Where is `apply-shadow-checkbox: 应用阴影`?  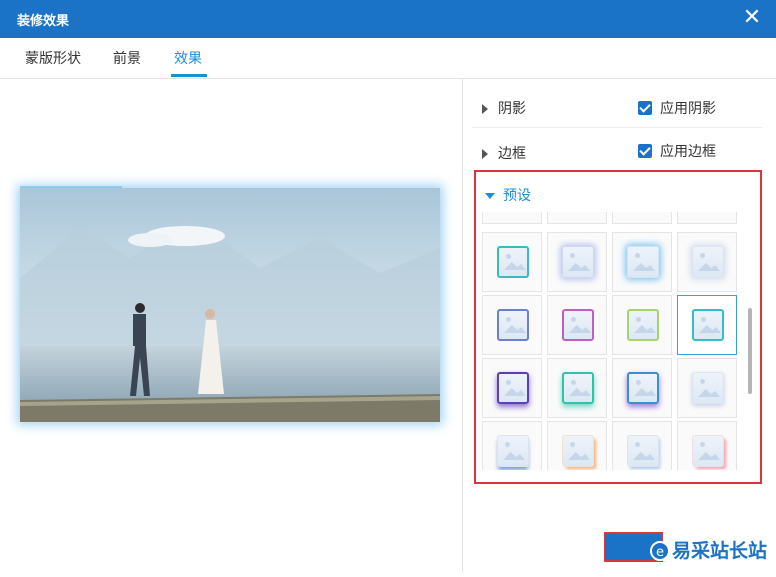 apply-shadow-checkbox: 应用阴影 is located at coordinates (677, 108).